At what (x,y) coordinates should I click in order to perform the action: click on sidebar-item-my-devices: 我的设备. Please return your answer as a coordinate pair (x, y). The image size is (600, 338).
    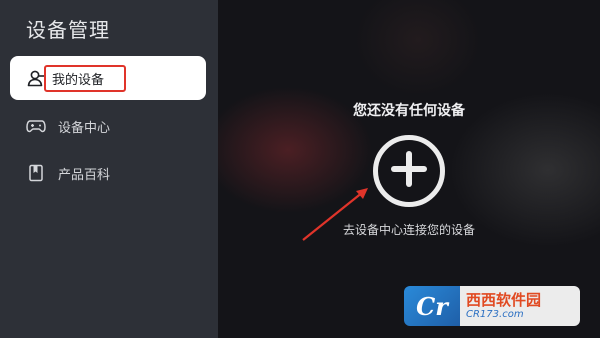
    Looking at the image, I should click on (108, 78).